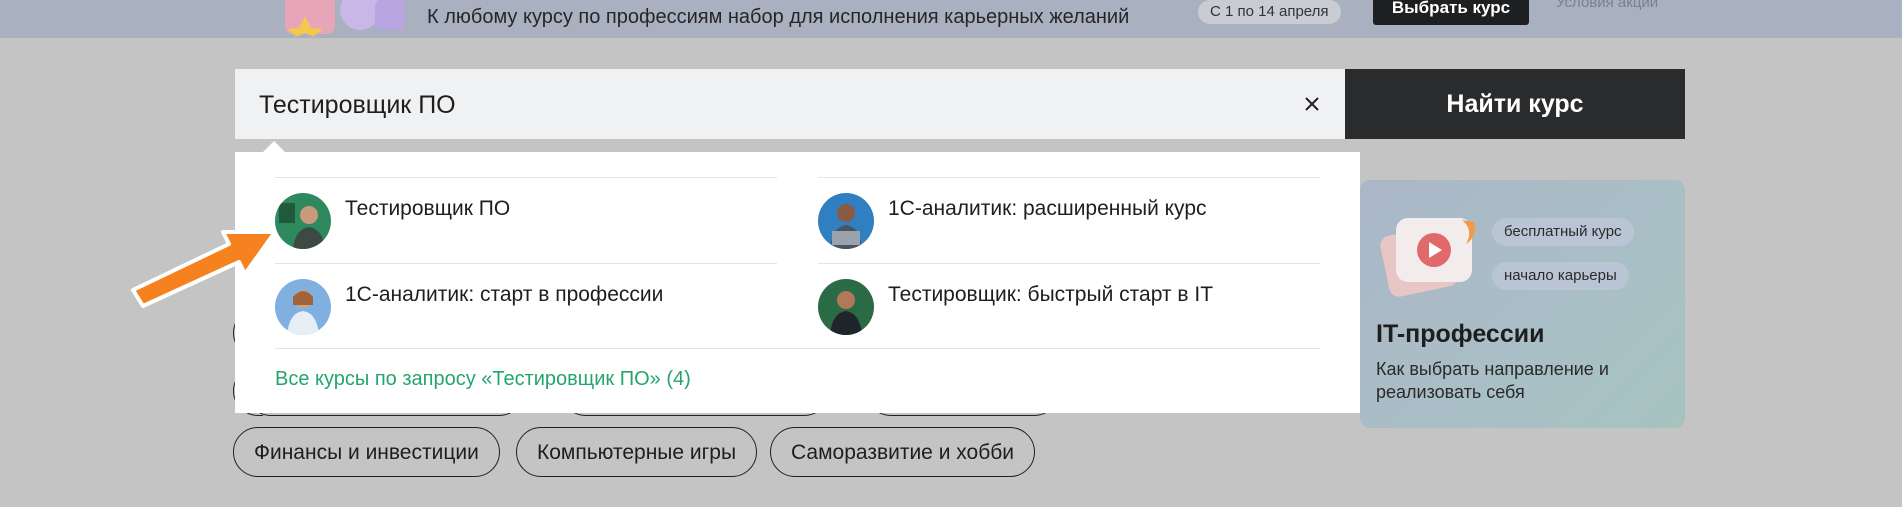  What do you see at coordinates (1047, 208) in the screenshot?
I see `suggestion-title: 1С-аналитик: расширенный курс` at bounding box center [1047, 208].